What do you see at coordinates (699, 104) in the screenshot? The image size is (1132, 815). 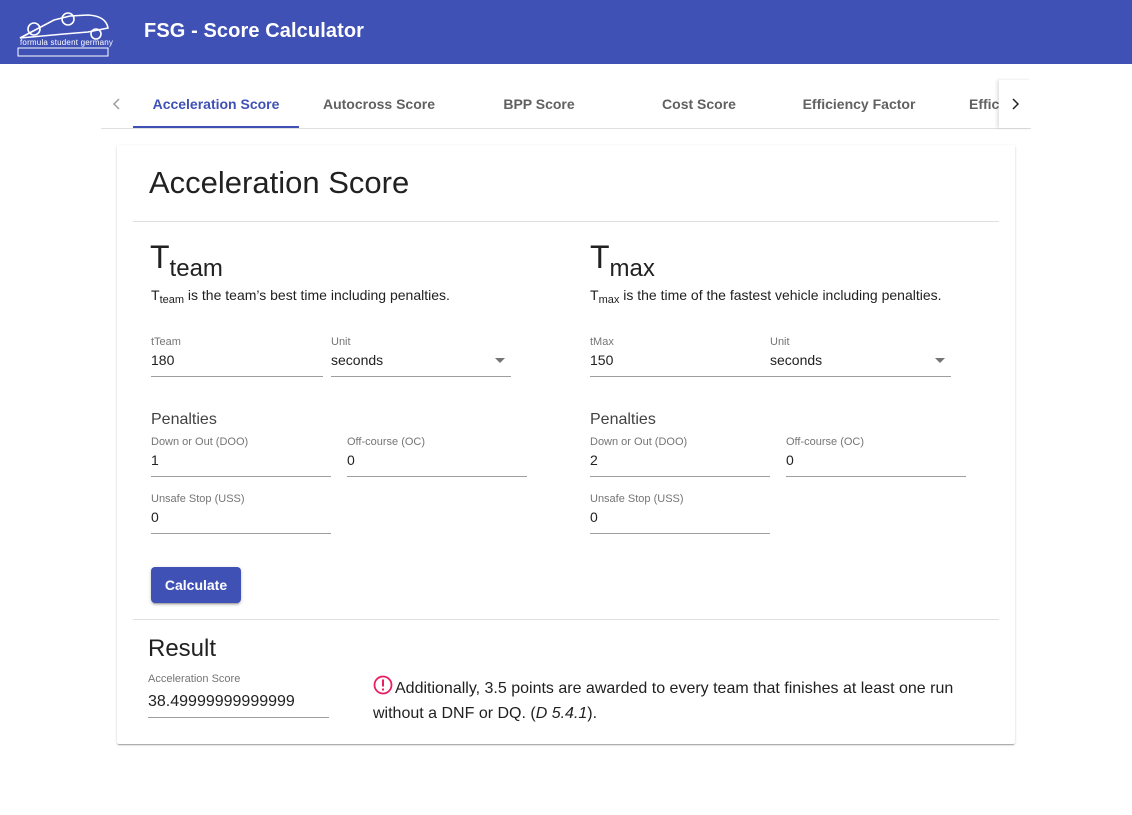 I see `tab-cost-score: Cost Score` at bounding box center [699, 104].